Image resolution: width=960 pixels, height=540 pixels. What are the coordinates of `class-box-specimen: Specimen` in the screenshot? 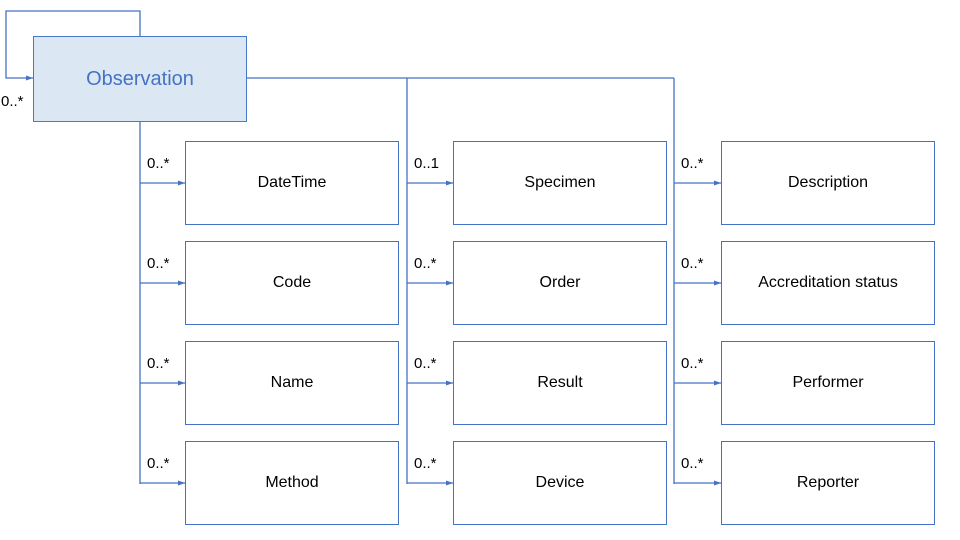 It's located at (560, 183).